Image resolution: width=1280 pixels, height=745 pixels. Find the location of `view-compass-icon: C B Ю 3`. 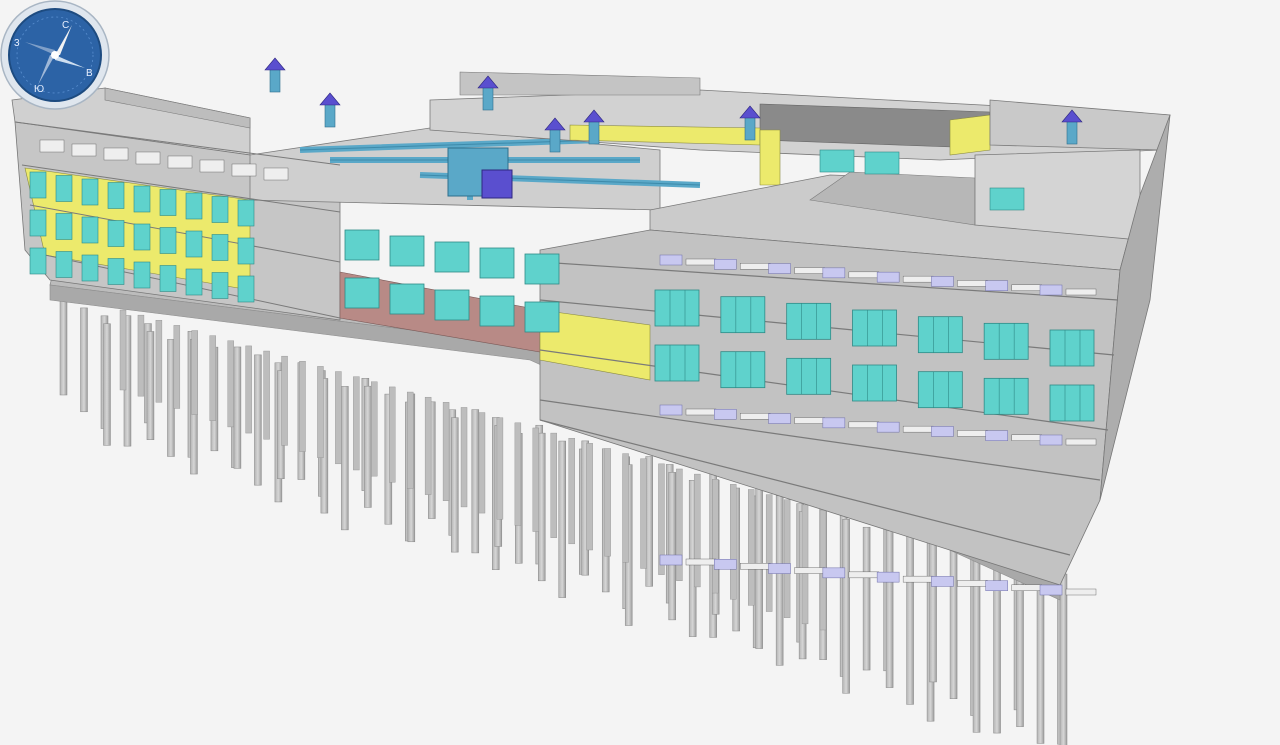

view-compass-icon: C B Ю 3 is located at coordinates (55, 55).